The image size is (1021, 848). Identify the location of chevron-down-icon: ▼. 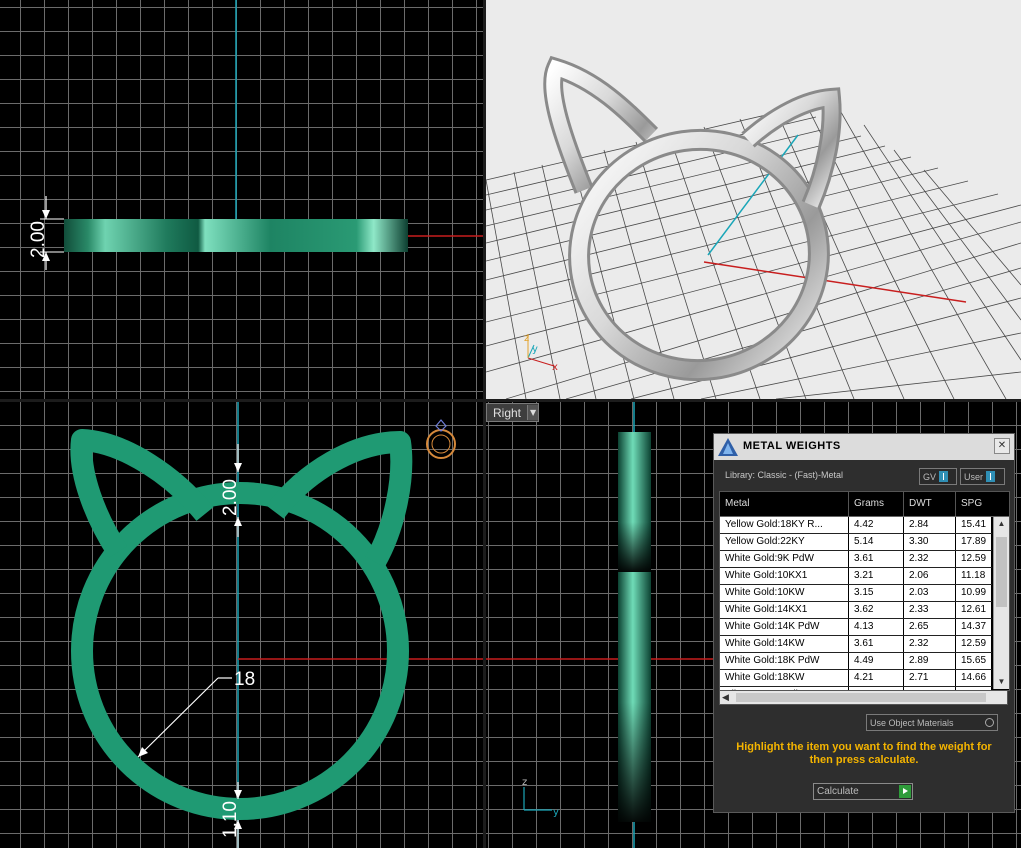
(533, 412).